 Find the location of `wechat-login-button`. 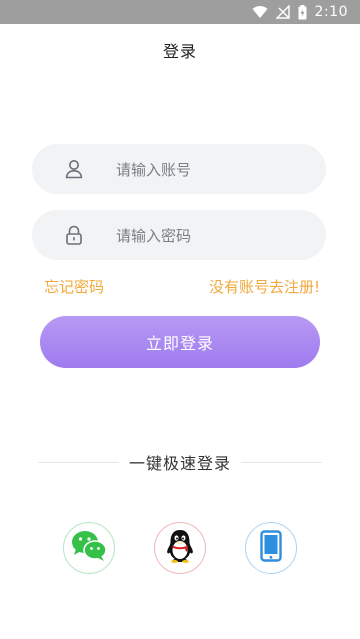

wechat-login-button is located at coordinates (89, 548).